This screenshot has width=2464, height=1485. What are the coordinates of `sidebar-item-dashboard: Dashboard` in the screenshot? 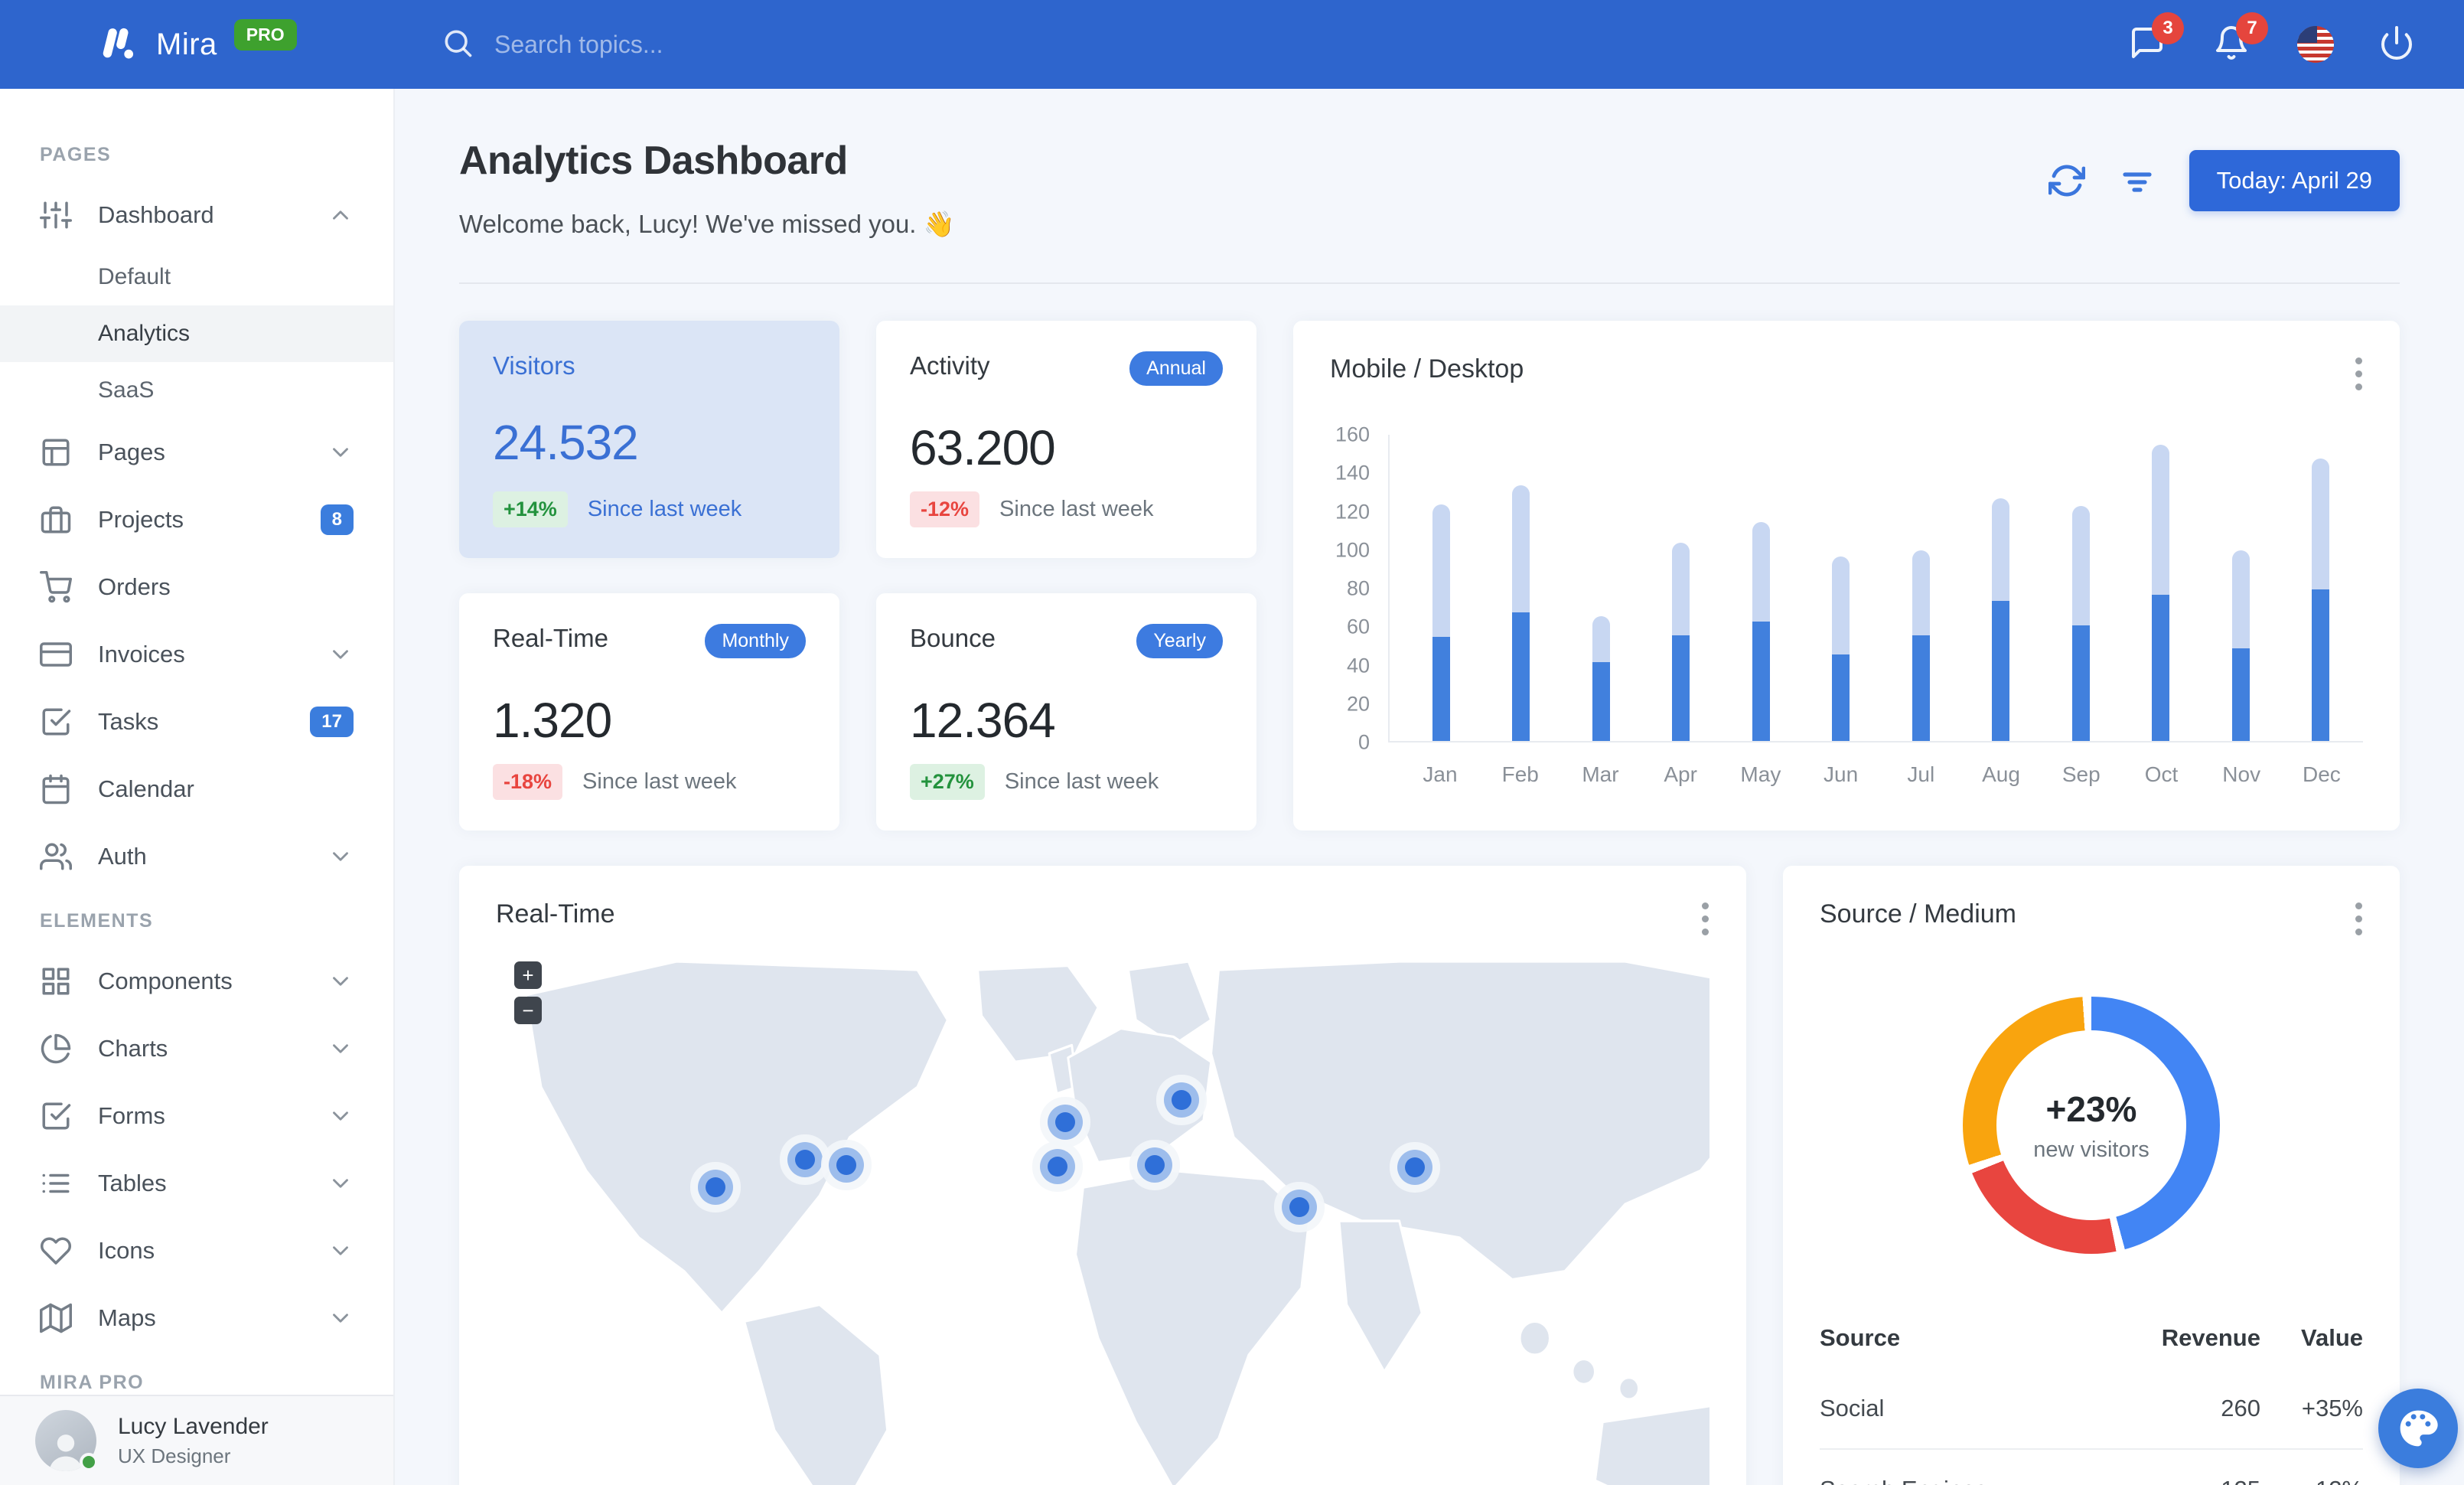 It's located at (197, 215).